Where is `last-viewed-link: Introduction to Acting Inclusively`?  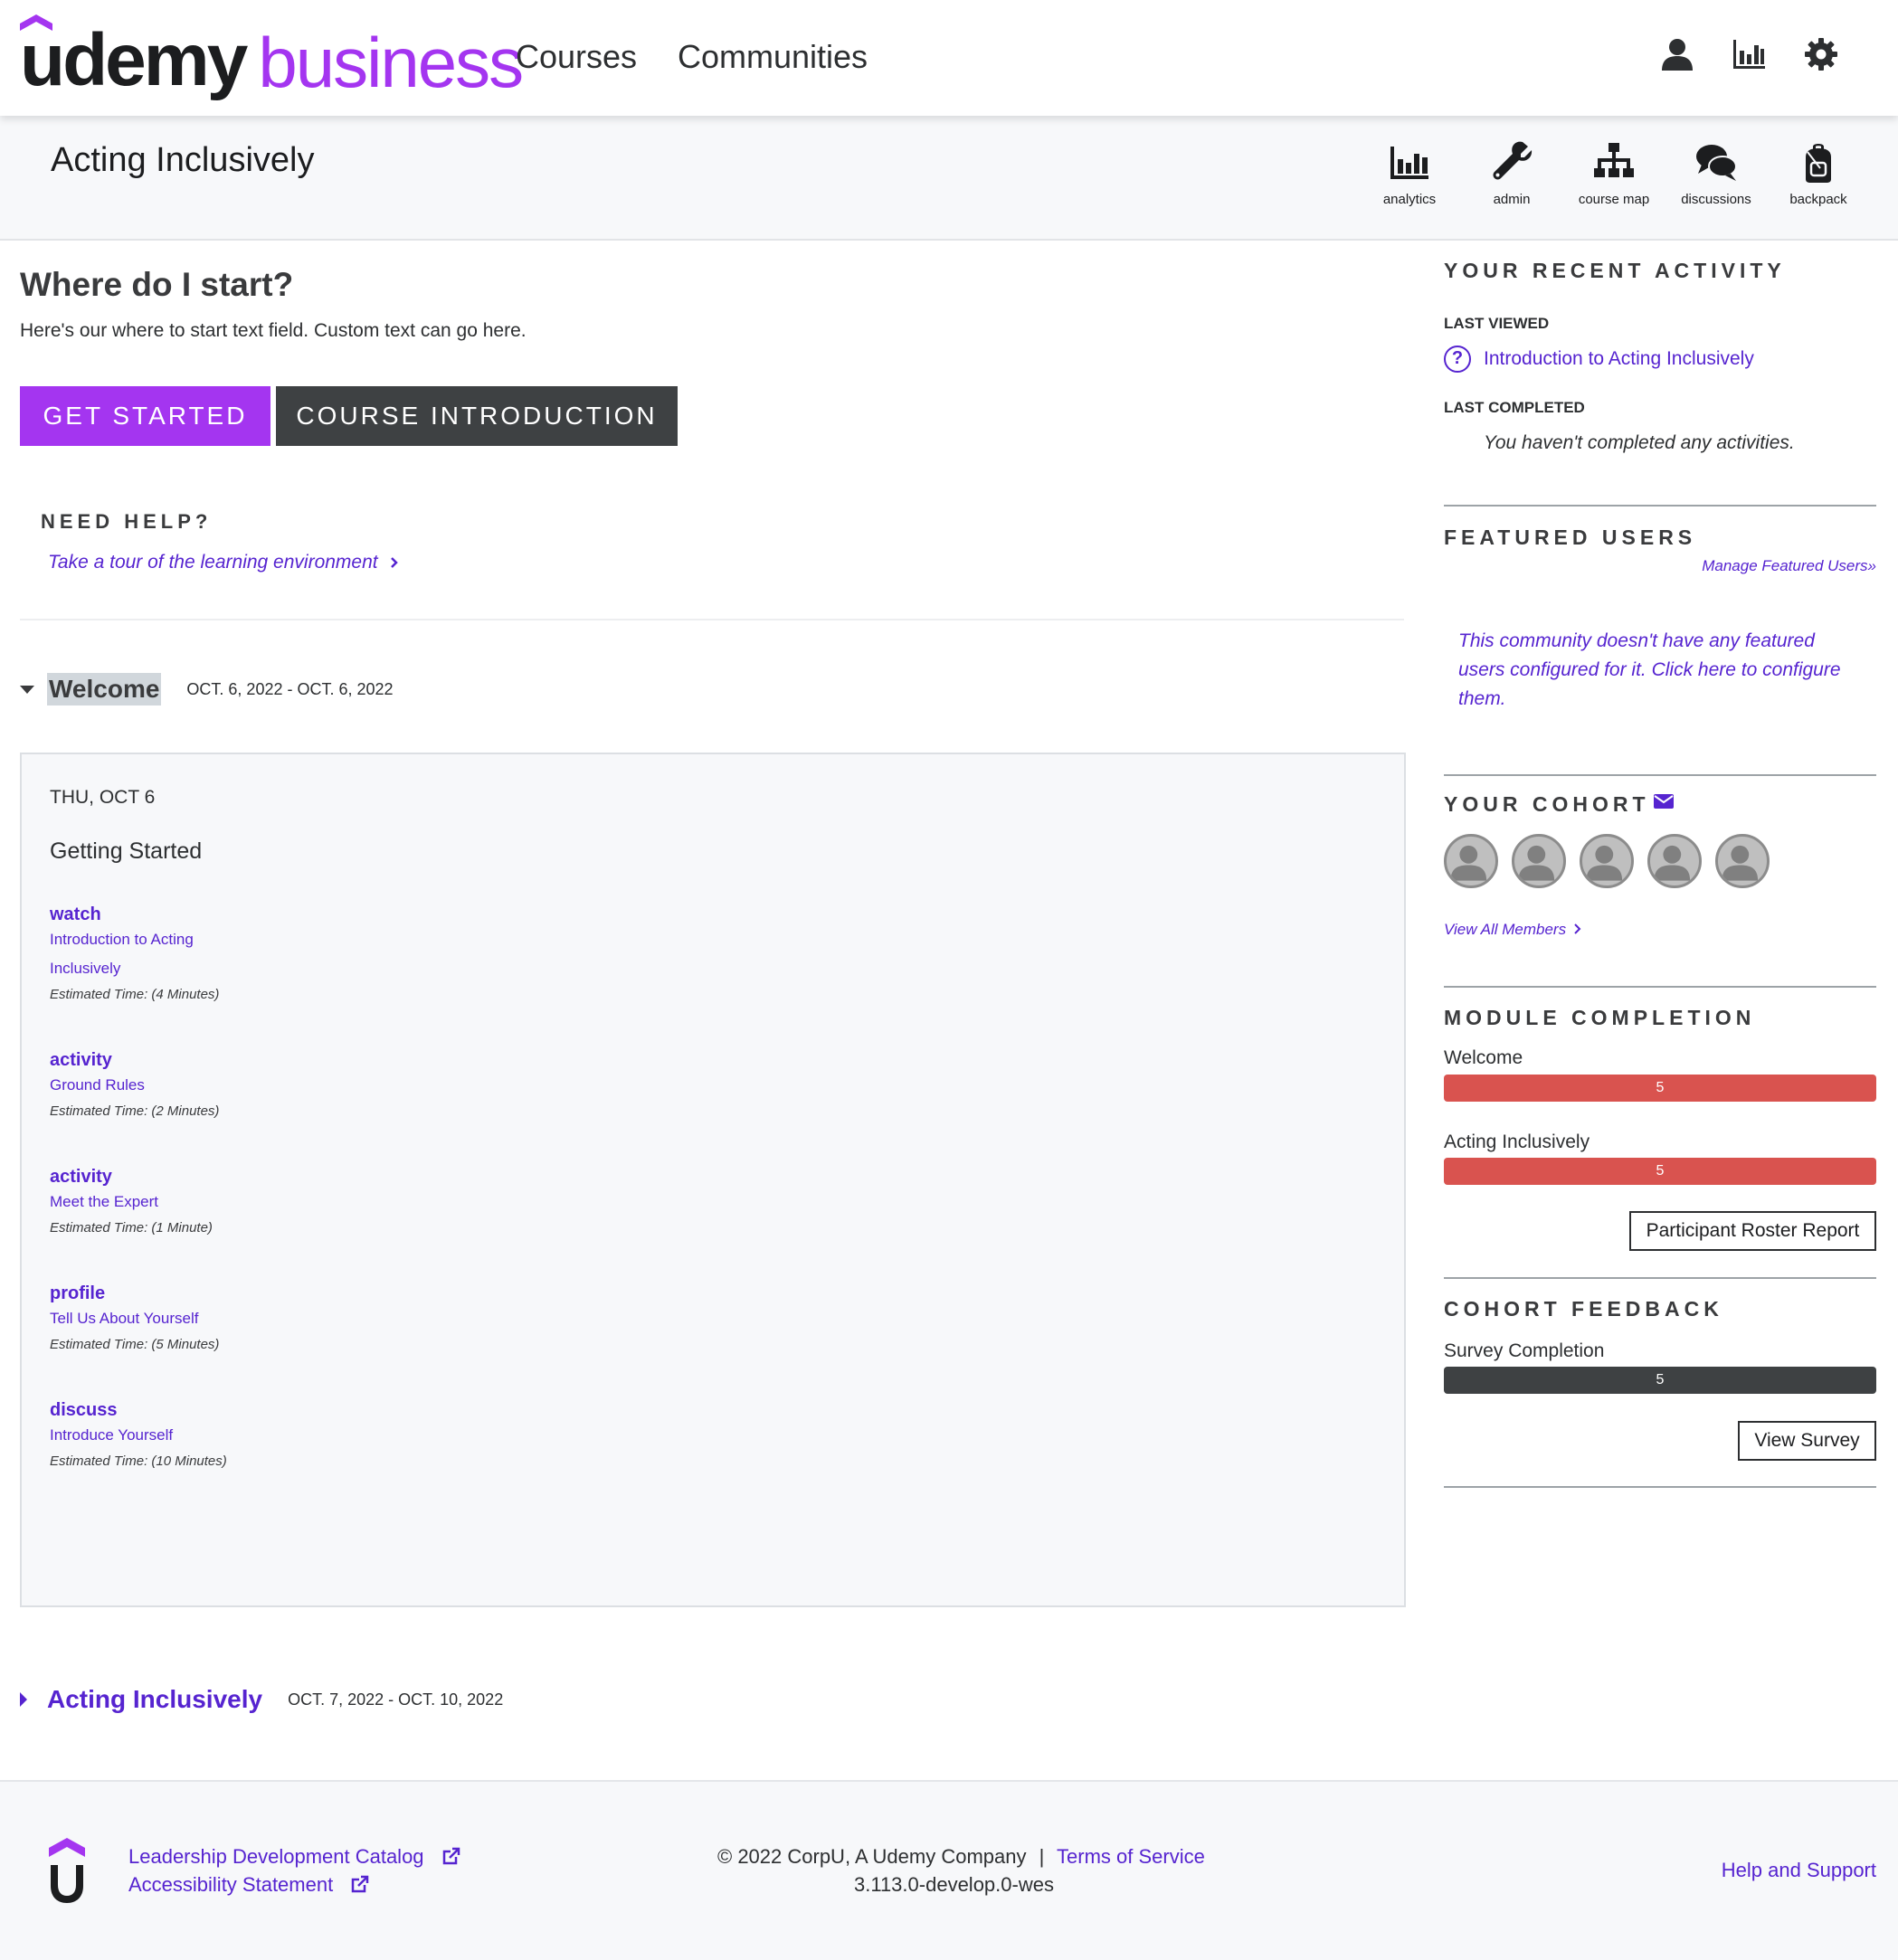
last-viewed-link: Introduction to Acting Inclusively is located at coordinates (1619, 359).